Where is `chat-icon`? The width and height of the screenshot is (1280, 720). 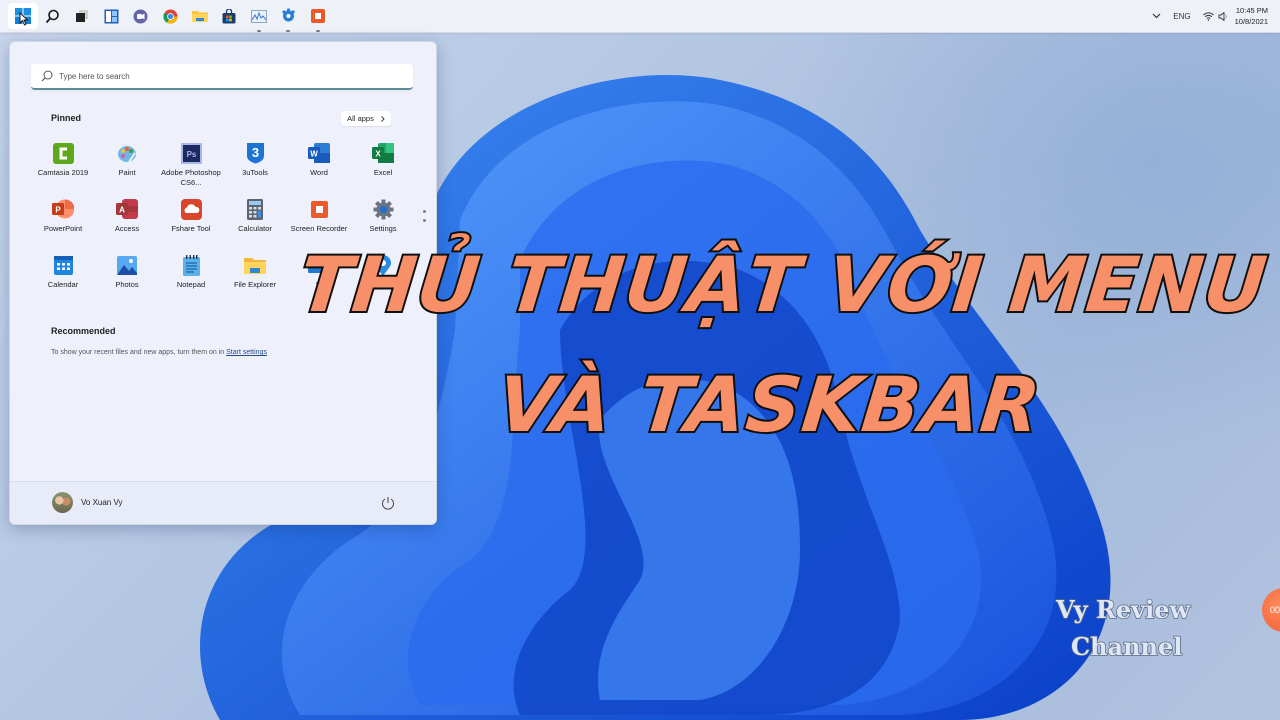
chat-icon is located at coordinates (140, 16).